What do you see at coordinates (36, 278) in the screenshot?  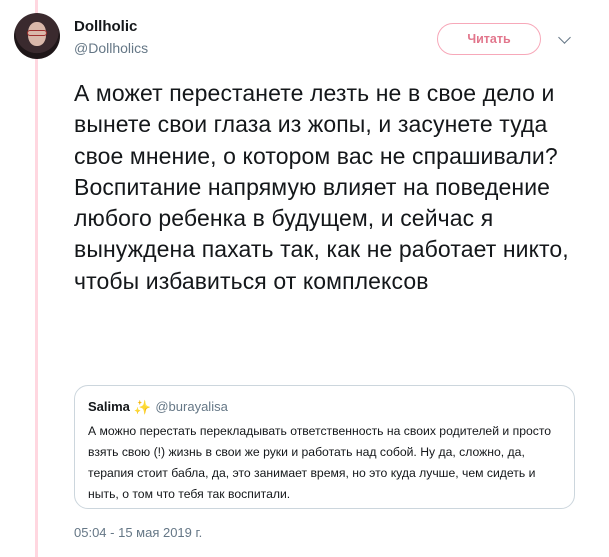 I see `thread-line` at bounding box center [36, 278].